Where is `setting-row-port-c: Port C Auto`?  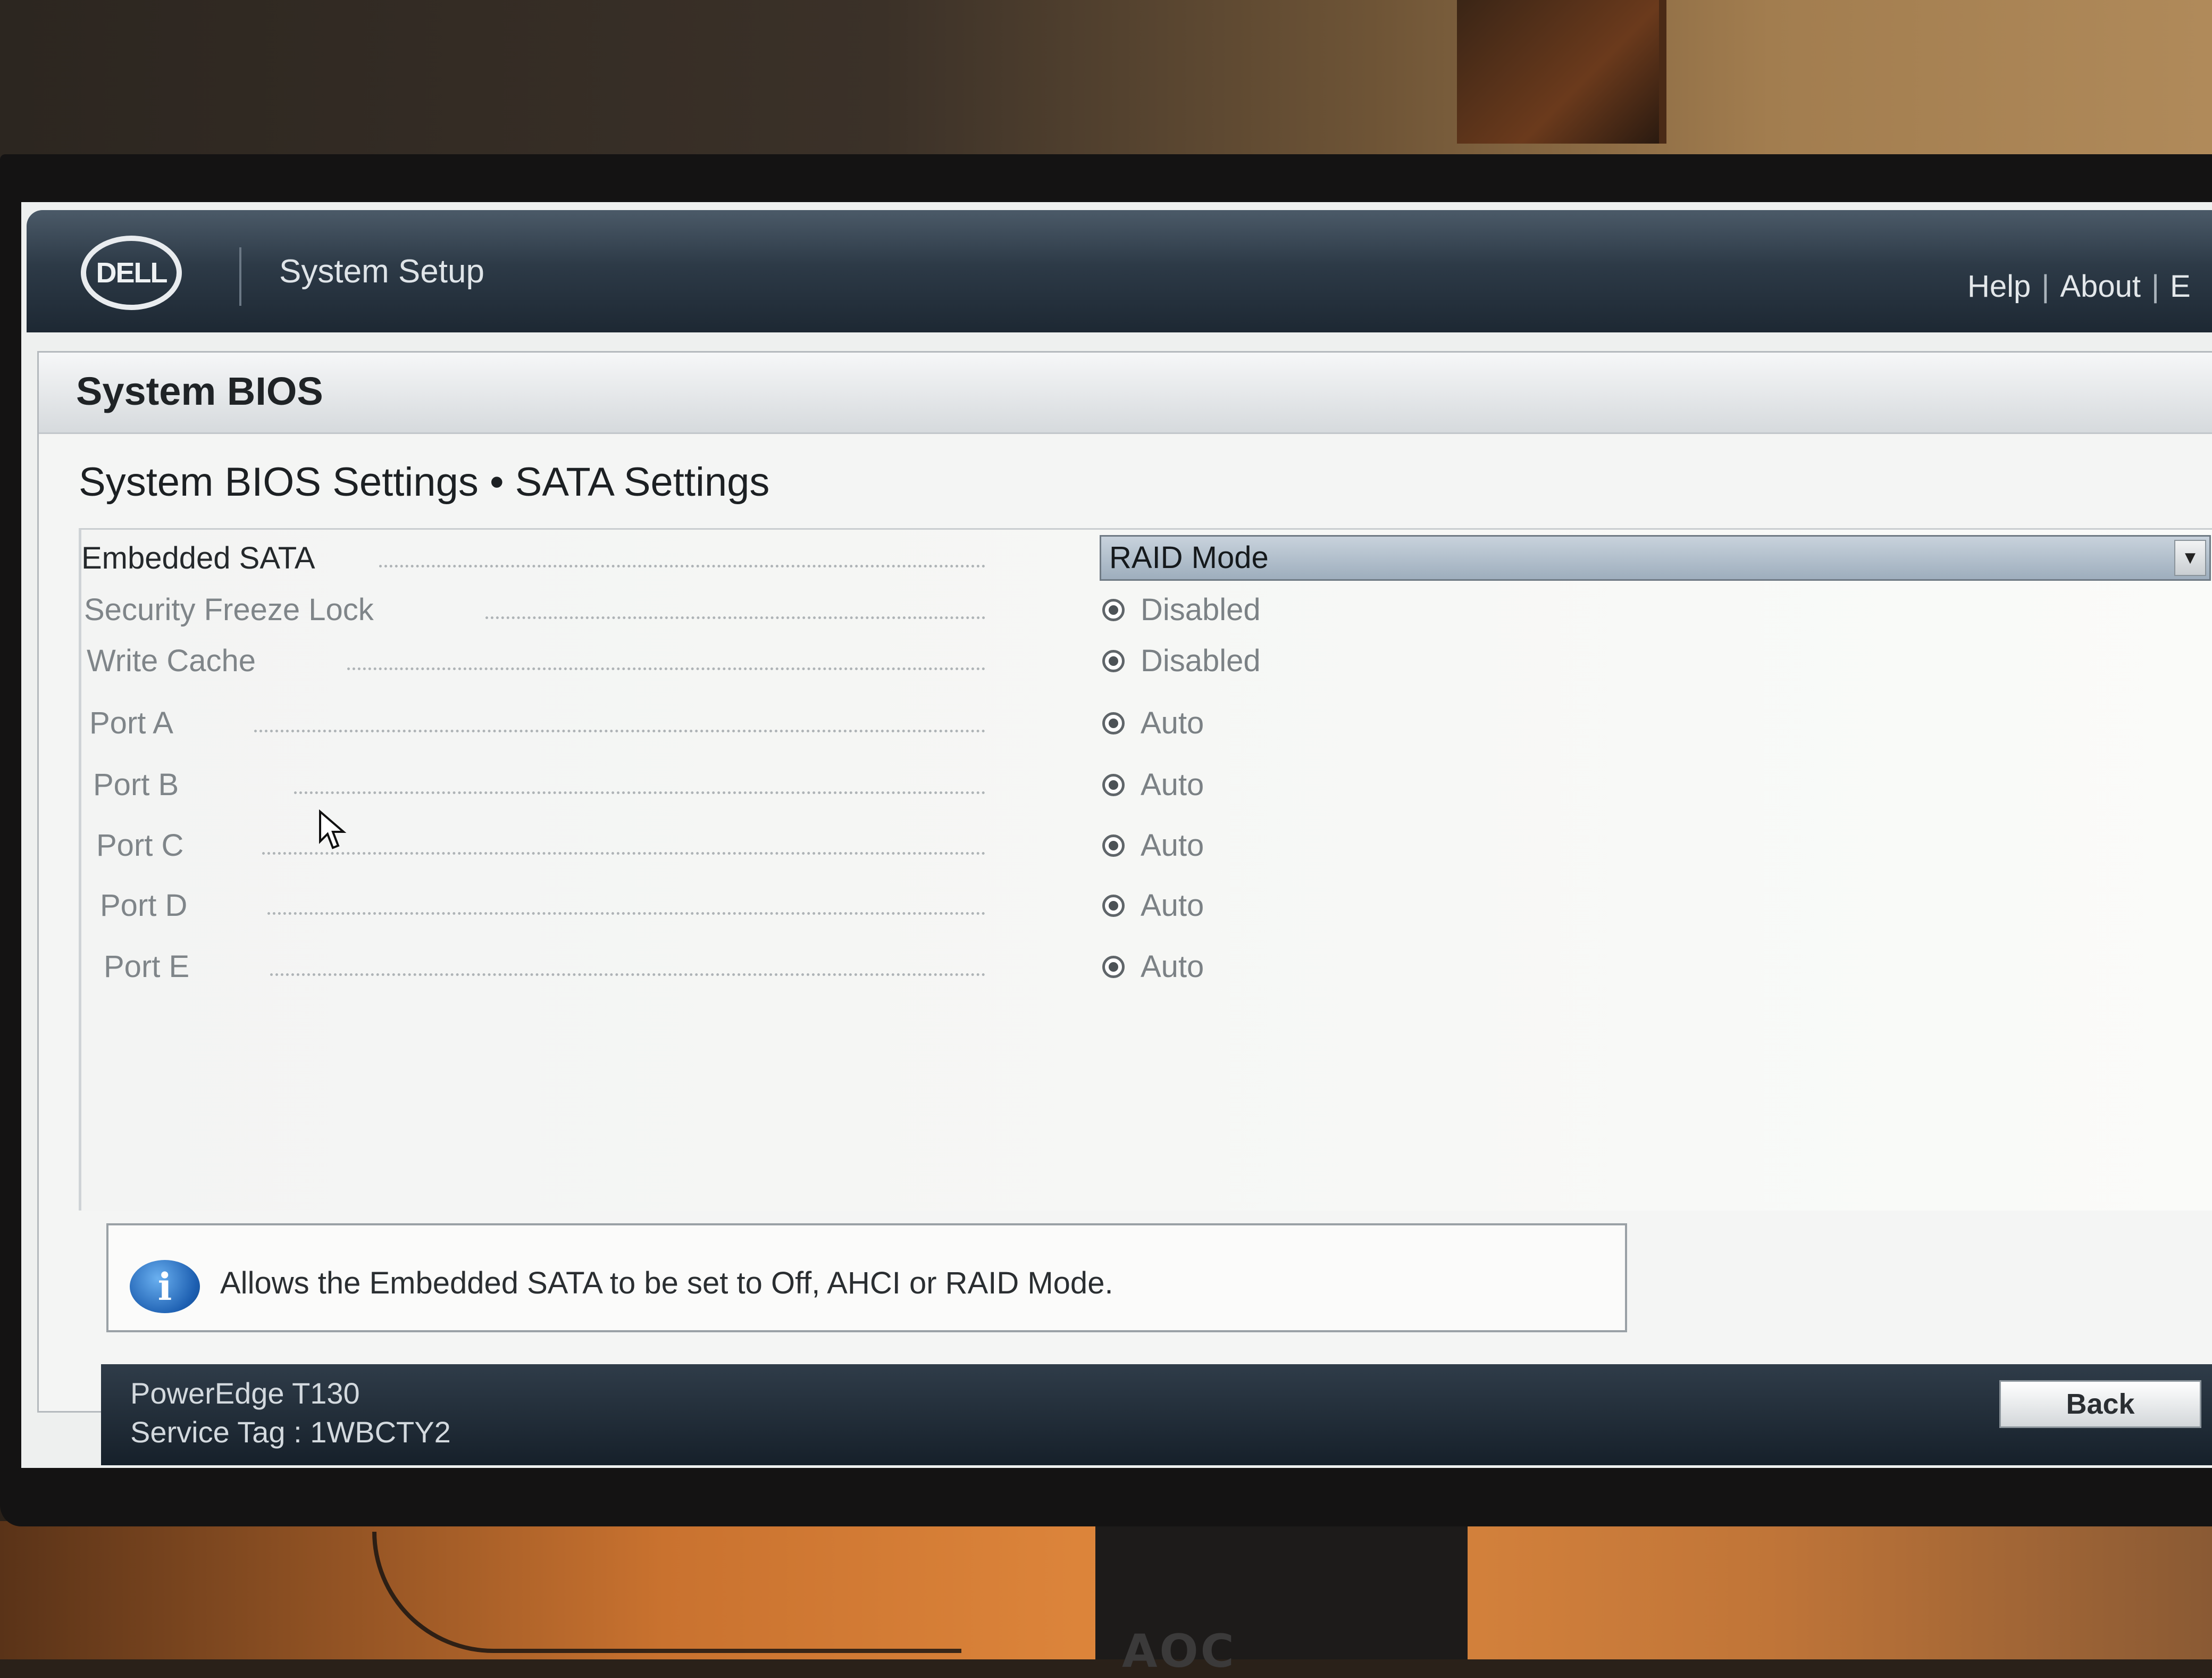
setting-row-port-c: Port C Auto is located at coordinates (1142, 852).